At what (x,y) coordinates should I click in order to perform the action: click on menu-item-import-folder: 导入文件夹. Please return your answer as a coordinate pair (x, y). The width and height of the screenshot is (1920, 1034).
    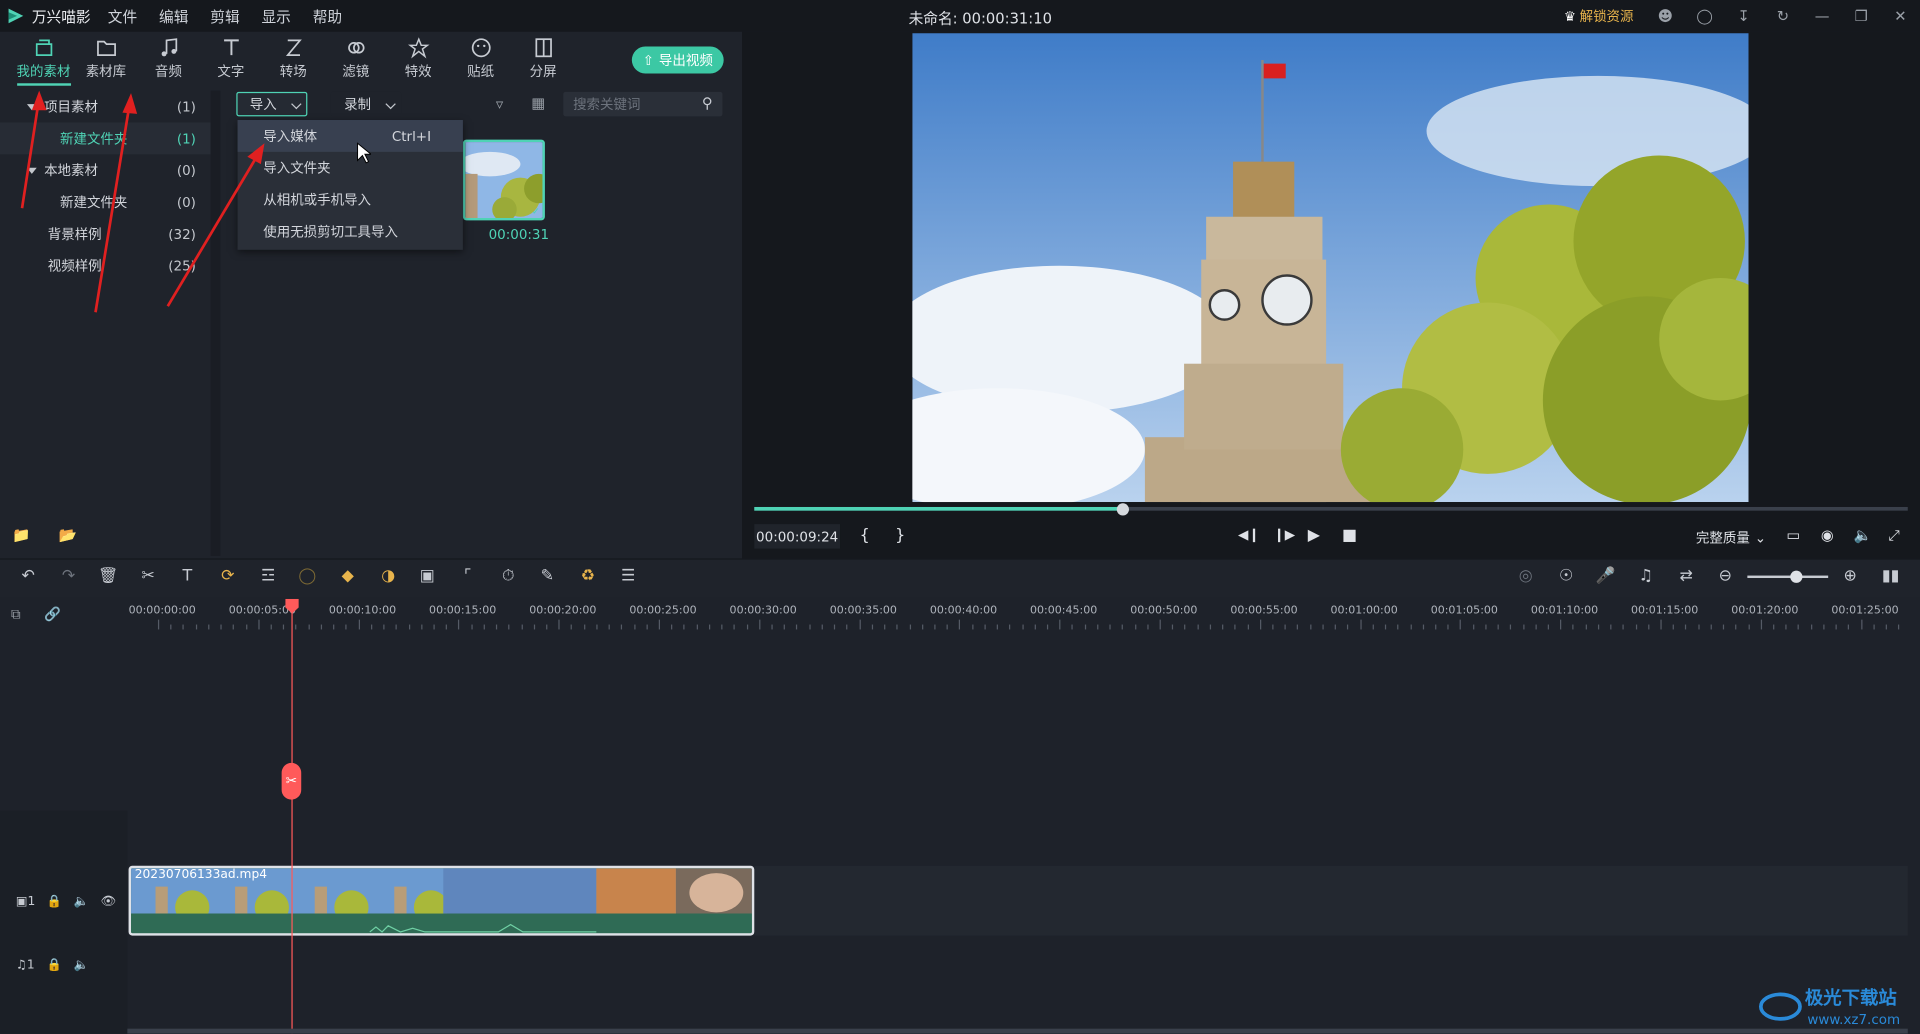
    Looking at the image, I should click on (350, 168).